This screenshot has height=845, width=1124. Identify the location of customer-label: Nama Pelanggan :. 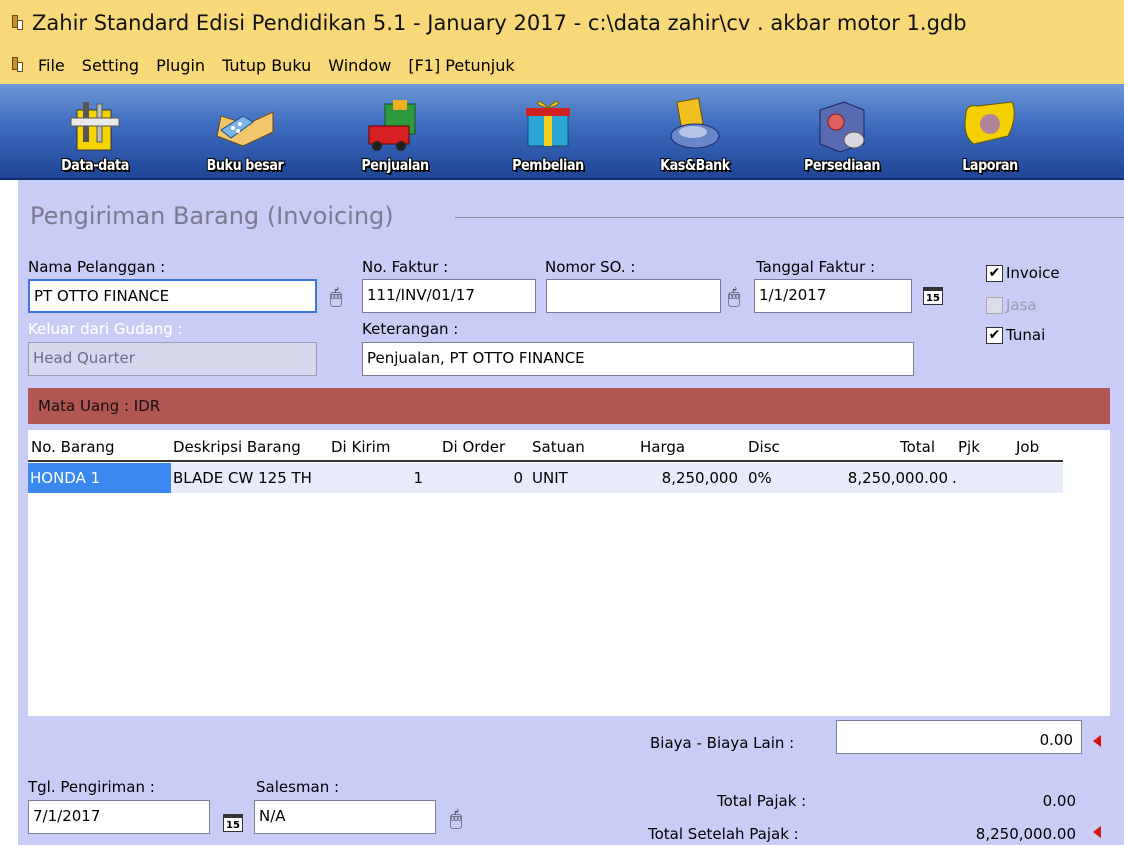
(97, 267).